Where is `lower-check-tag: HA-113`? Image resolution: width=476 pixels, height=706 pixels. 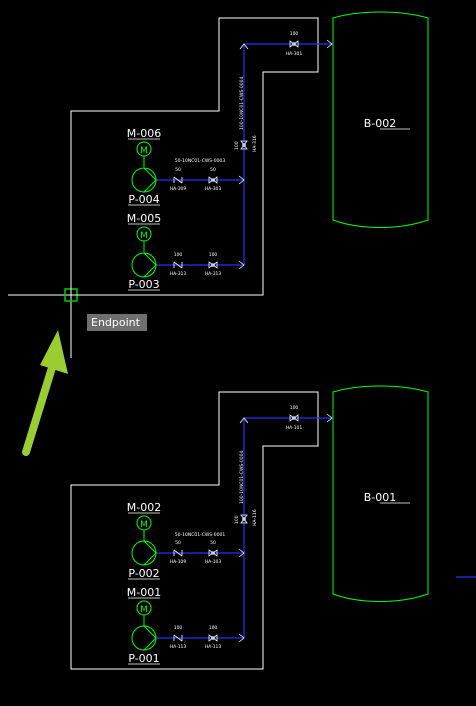
lower-check-tag: HA-113 is located at coordinates (178, 647).